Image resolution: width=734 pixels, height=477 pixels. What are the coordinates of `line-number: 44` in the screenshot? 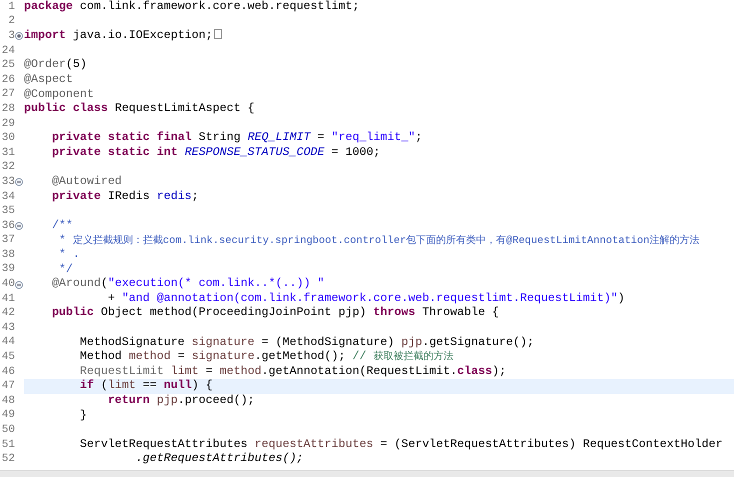 It's located at (7, 342).